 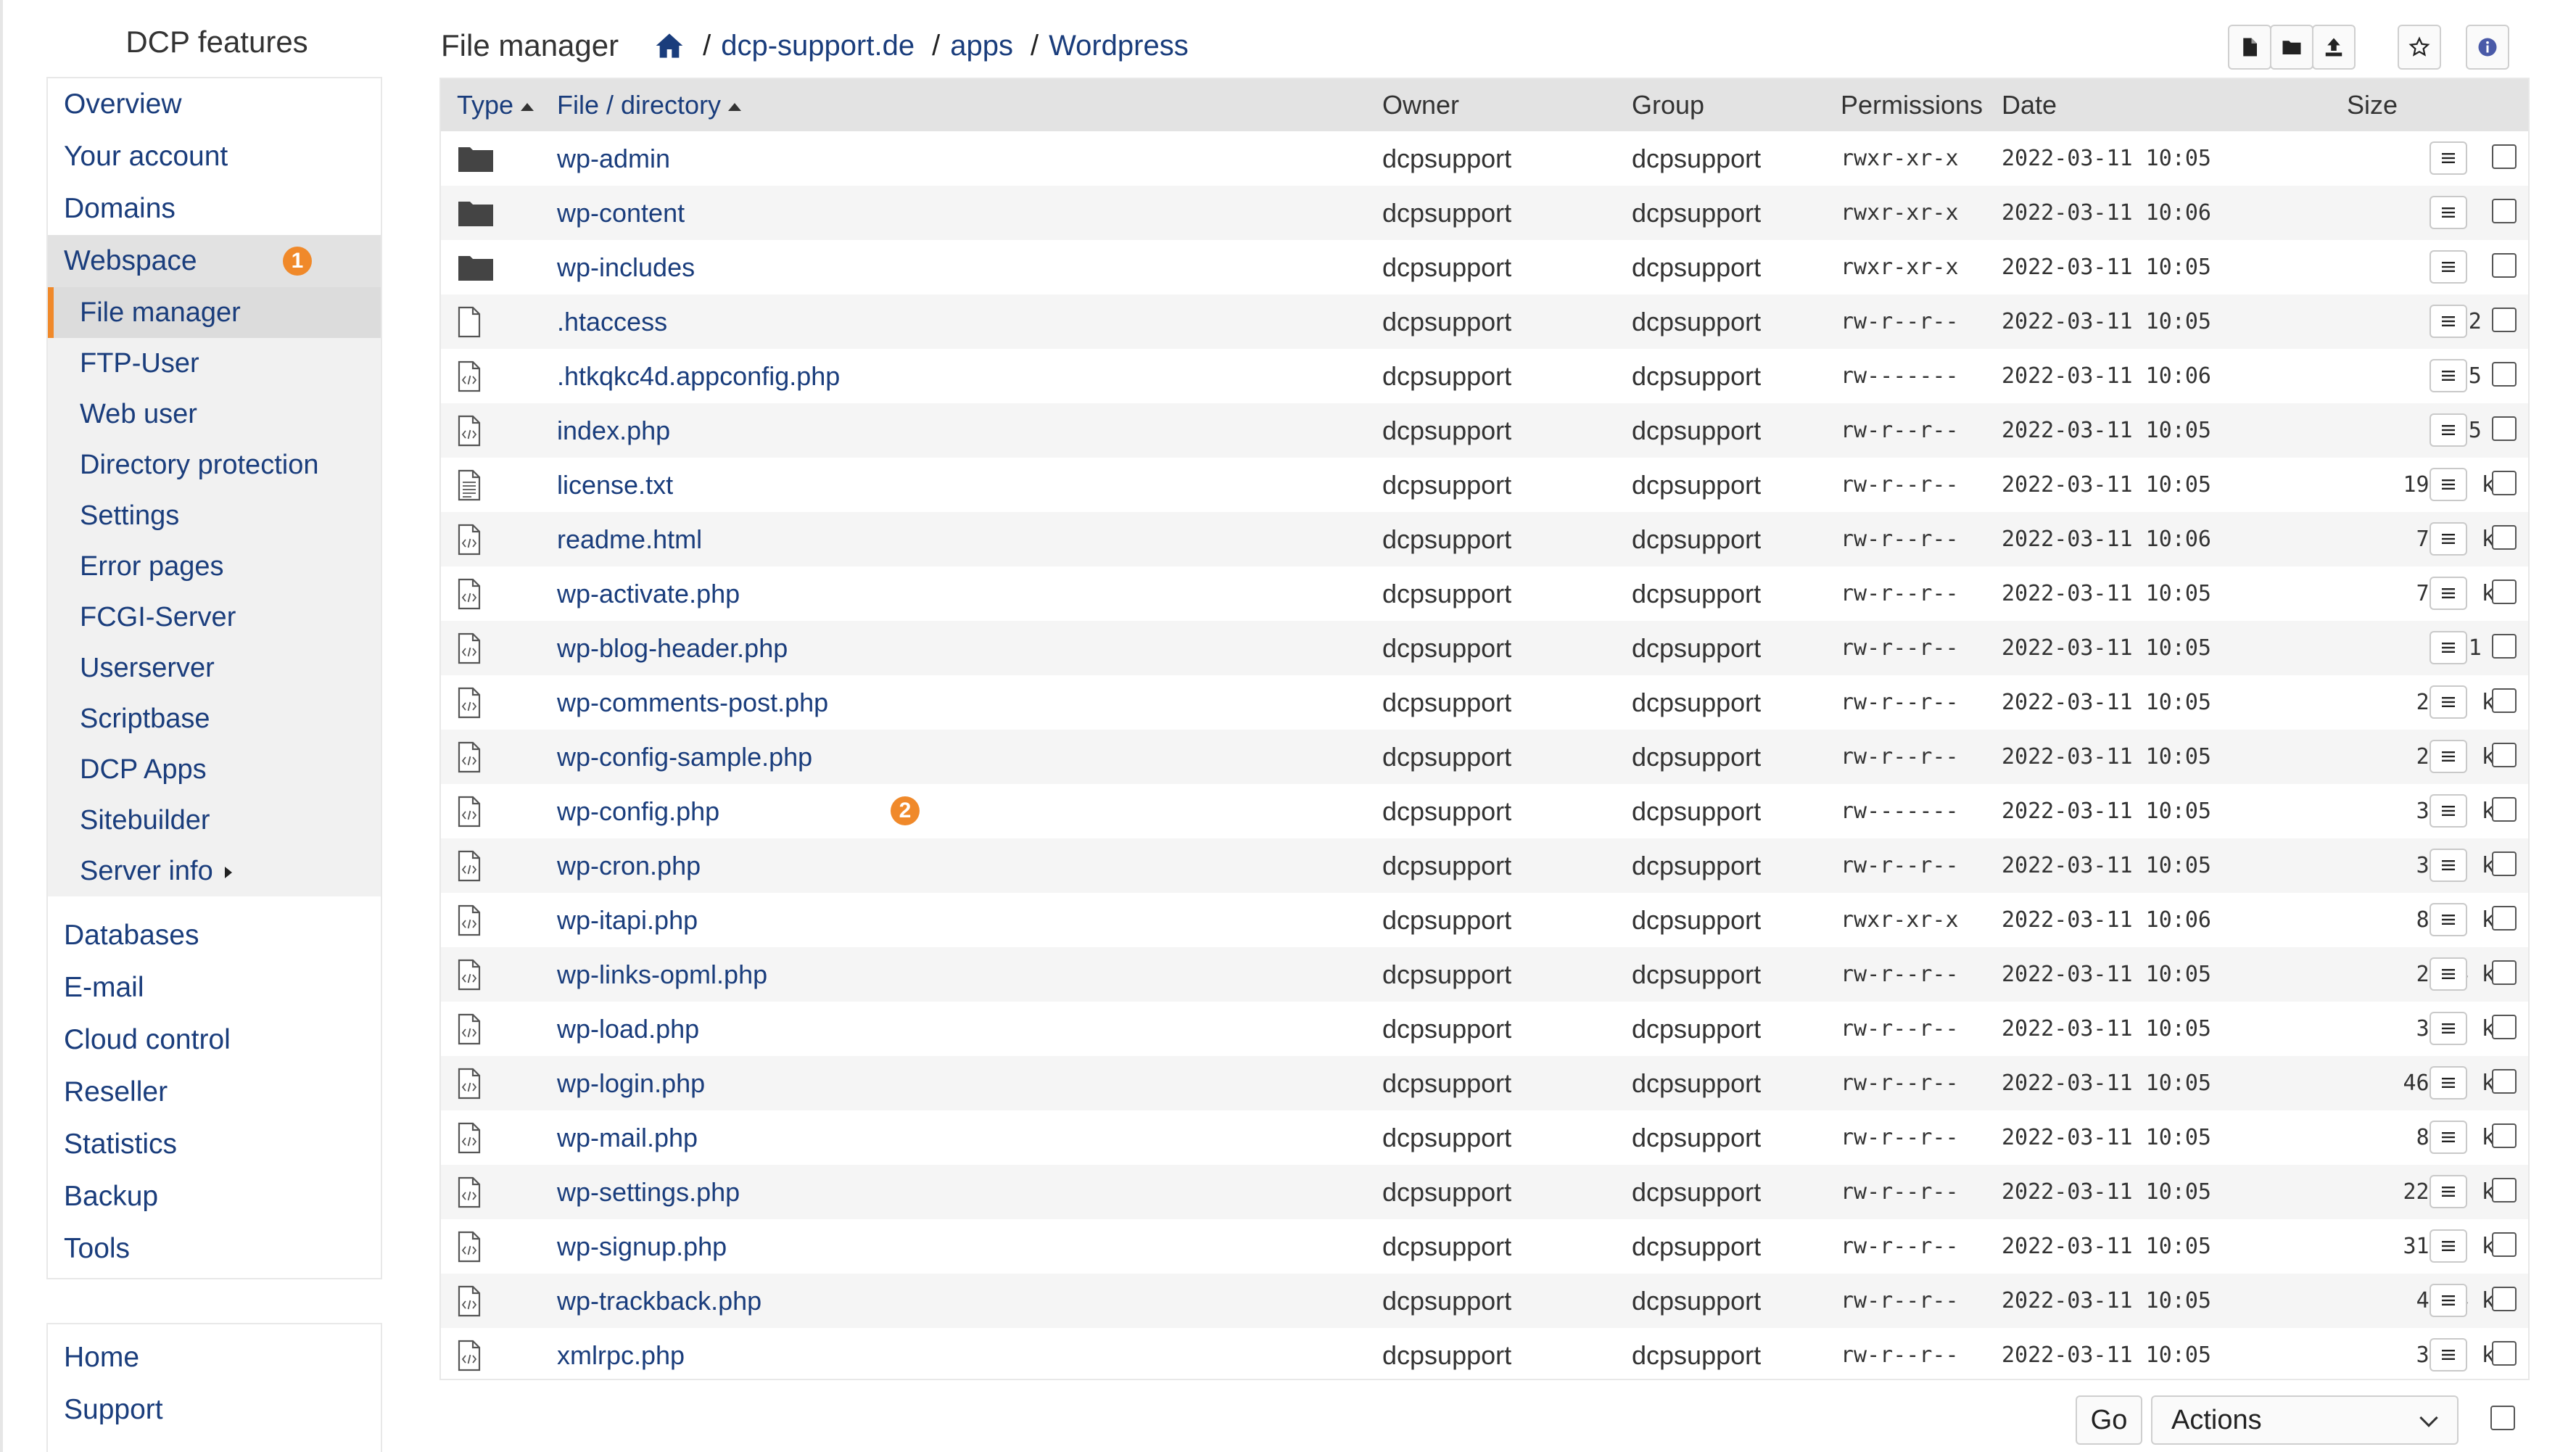 I want to click on column-header-group: Group, so click(x=1668, y=105).